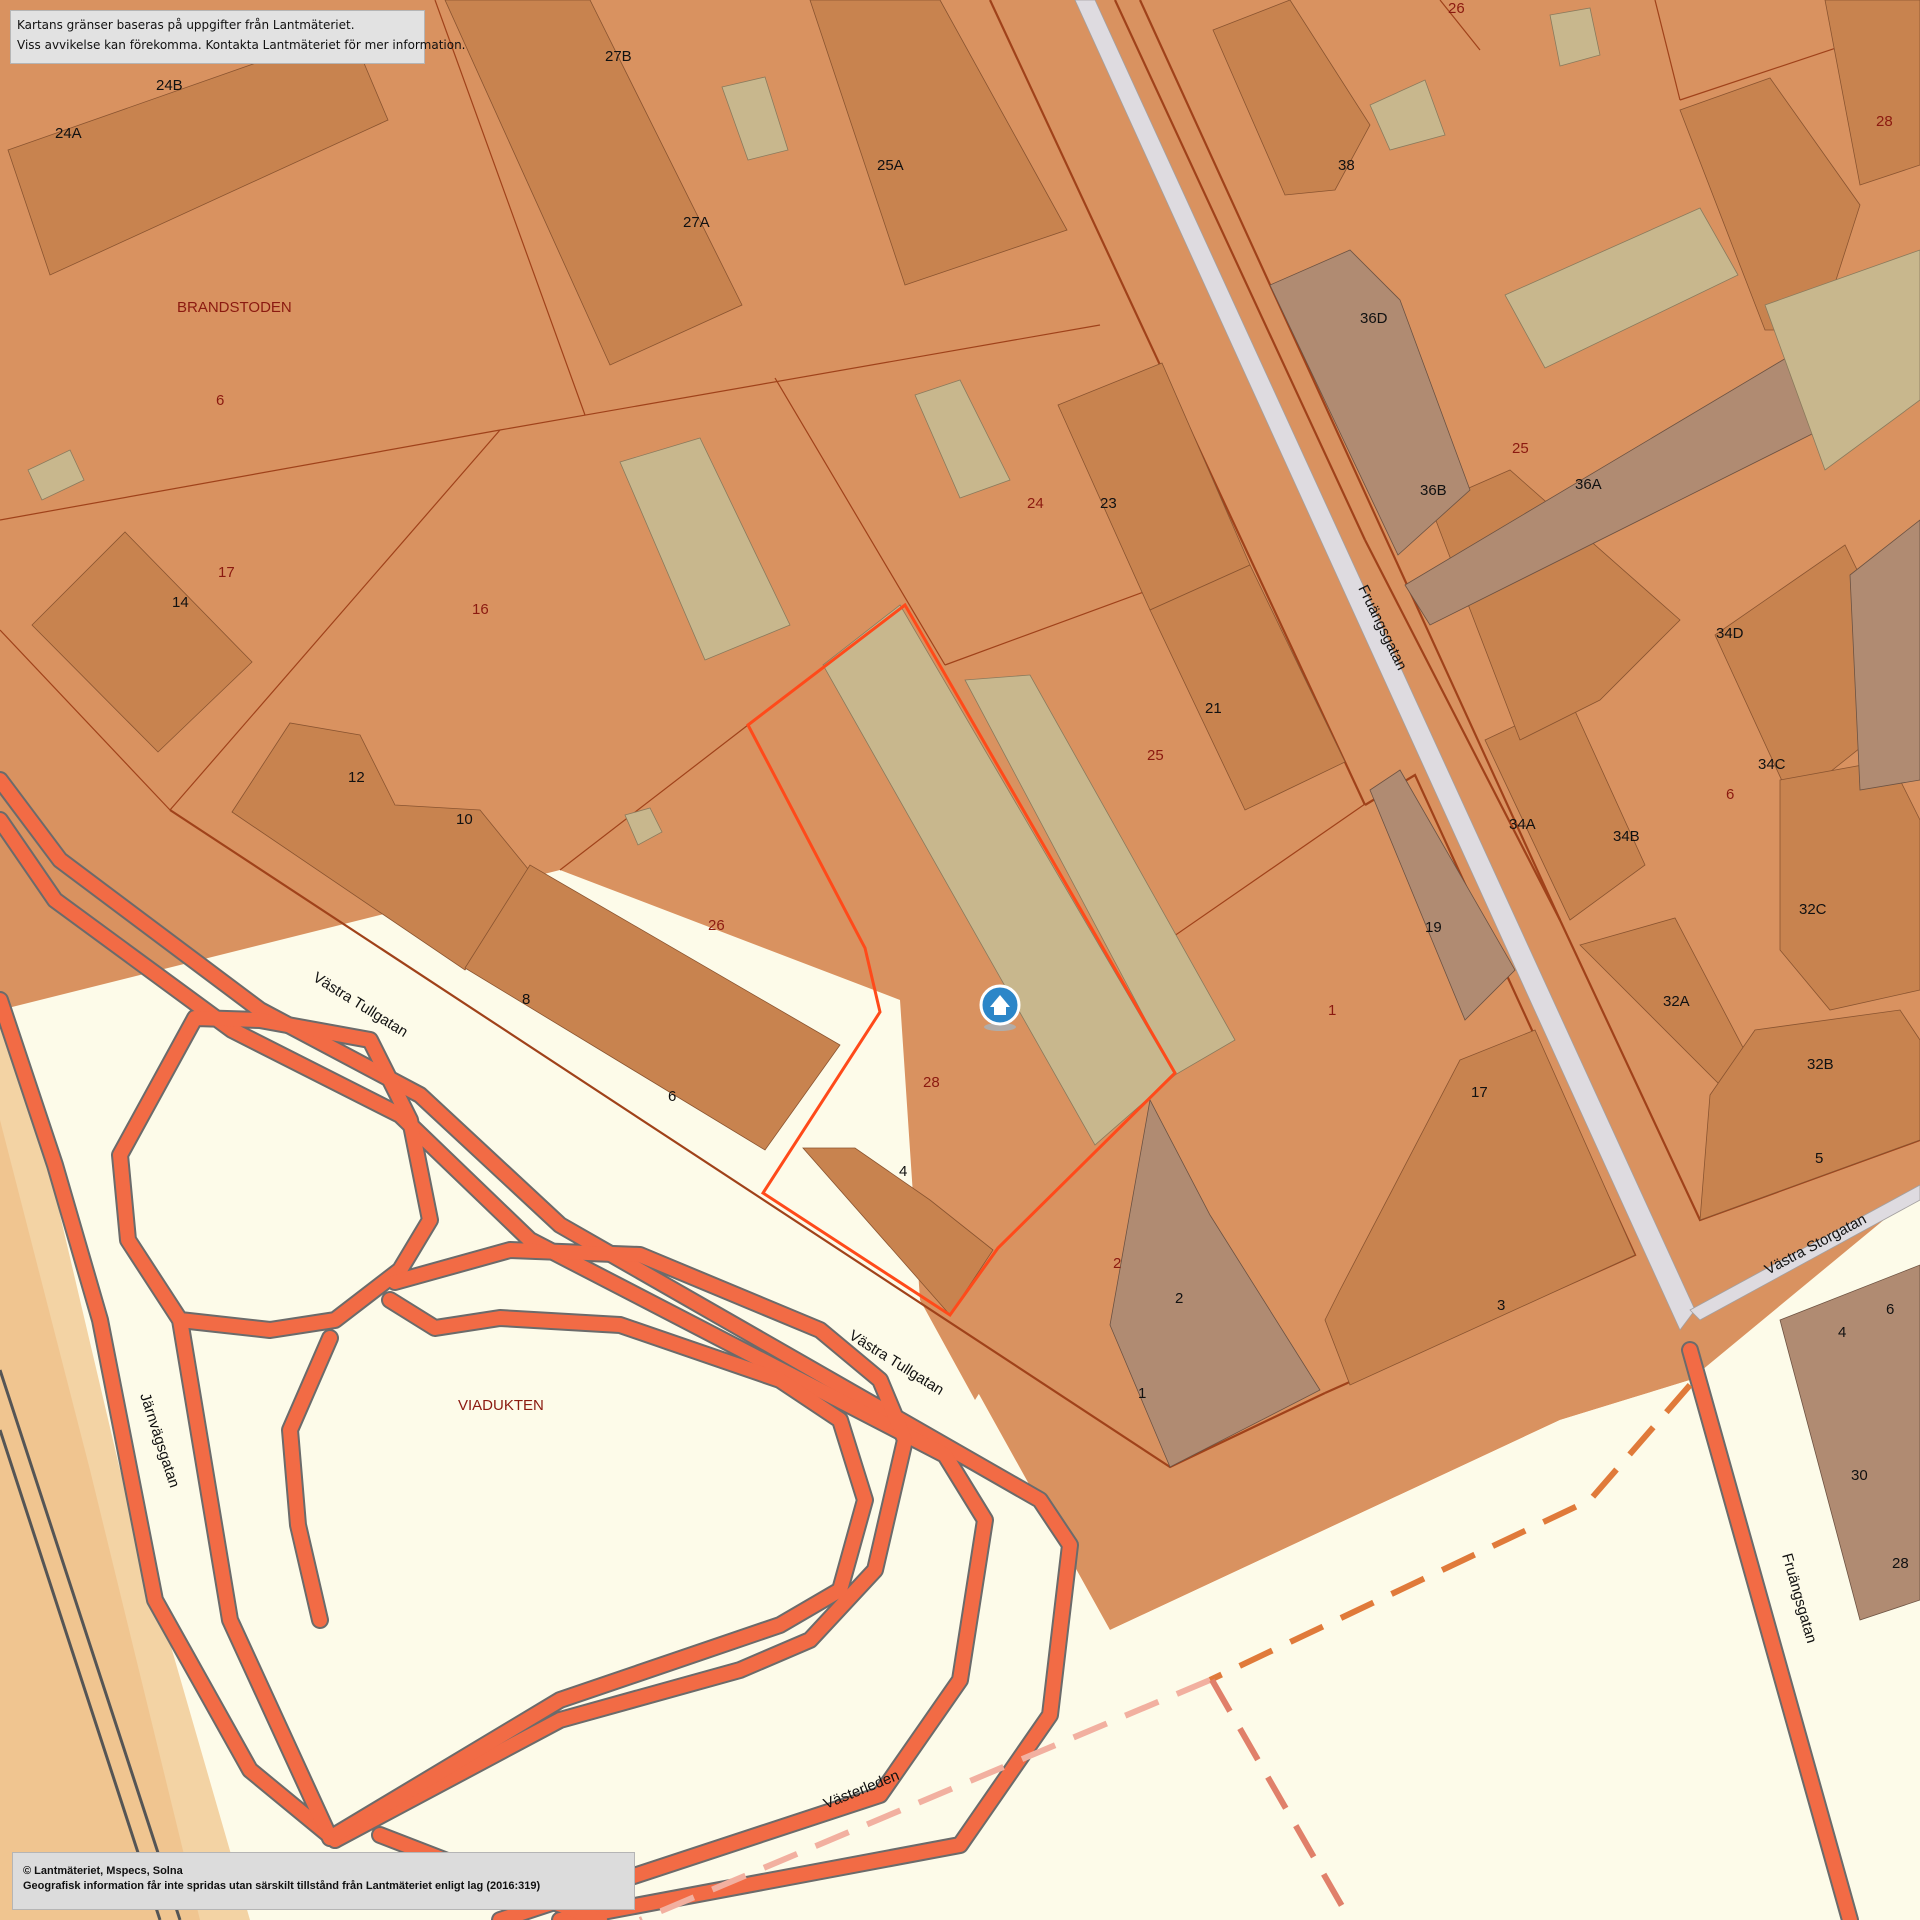 The height and width of the screenshot is (1920, 1920). Describe the element at coordinates (464, 819) in the screenshot. I see `building-label: 10` at that location.